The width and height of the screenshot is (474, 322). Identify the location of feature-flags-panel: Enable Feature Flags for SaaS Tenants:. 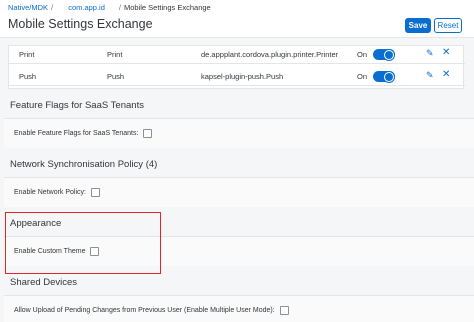
(239, 133).